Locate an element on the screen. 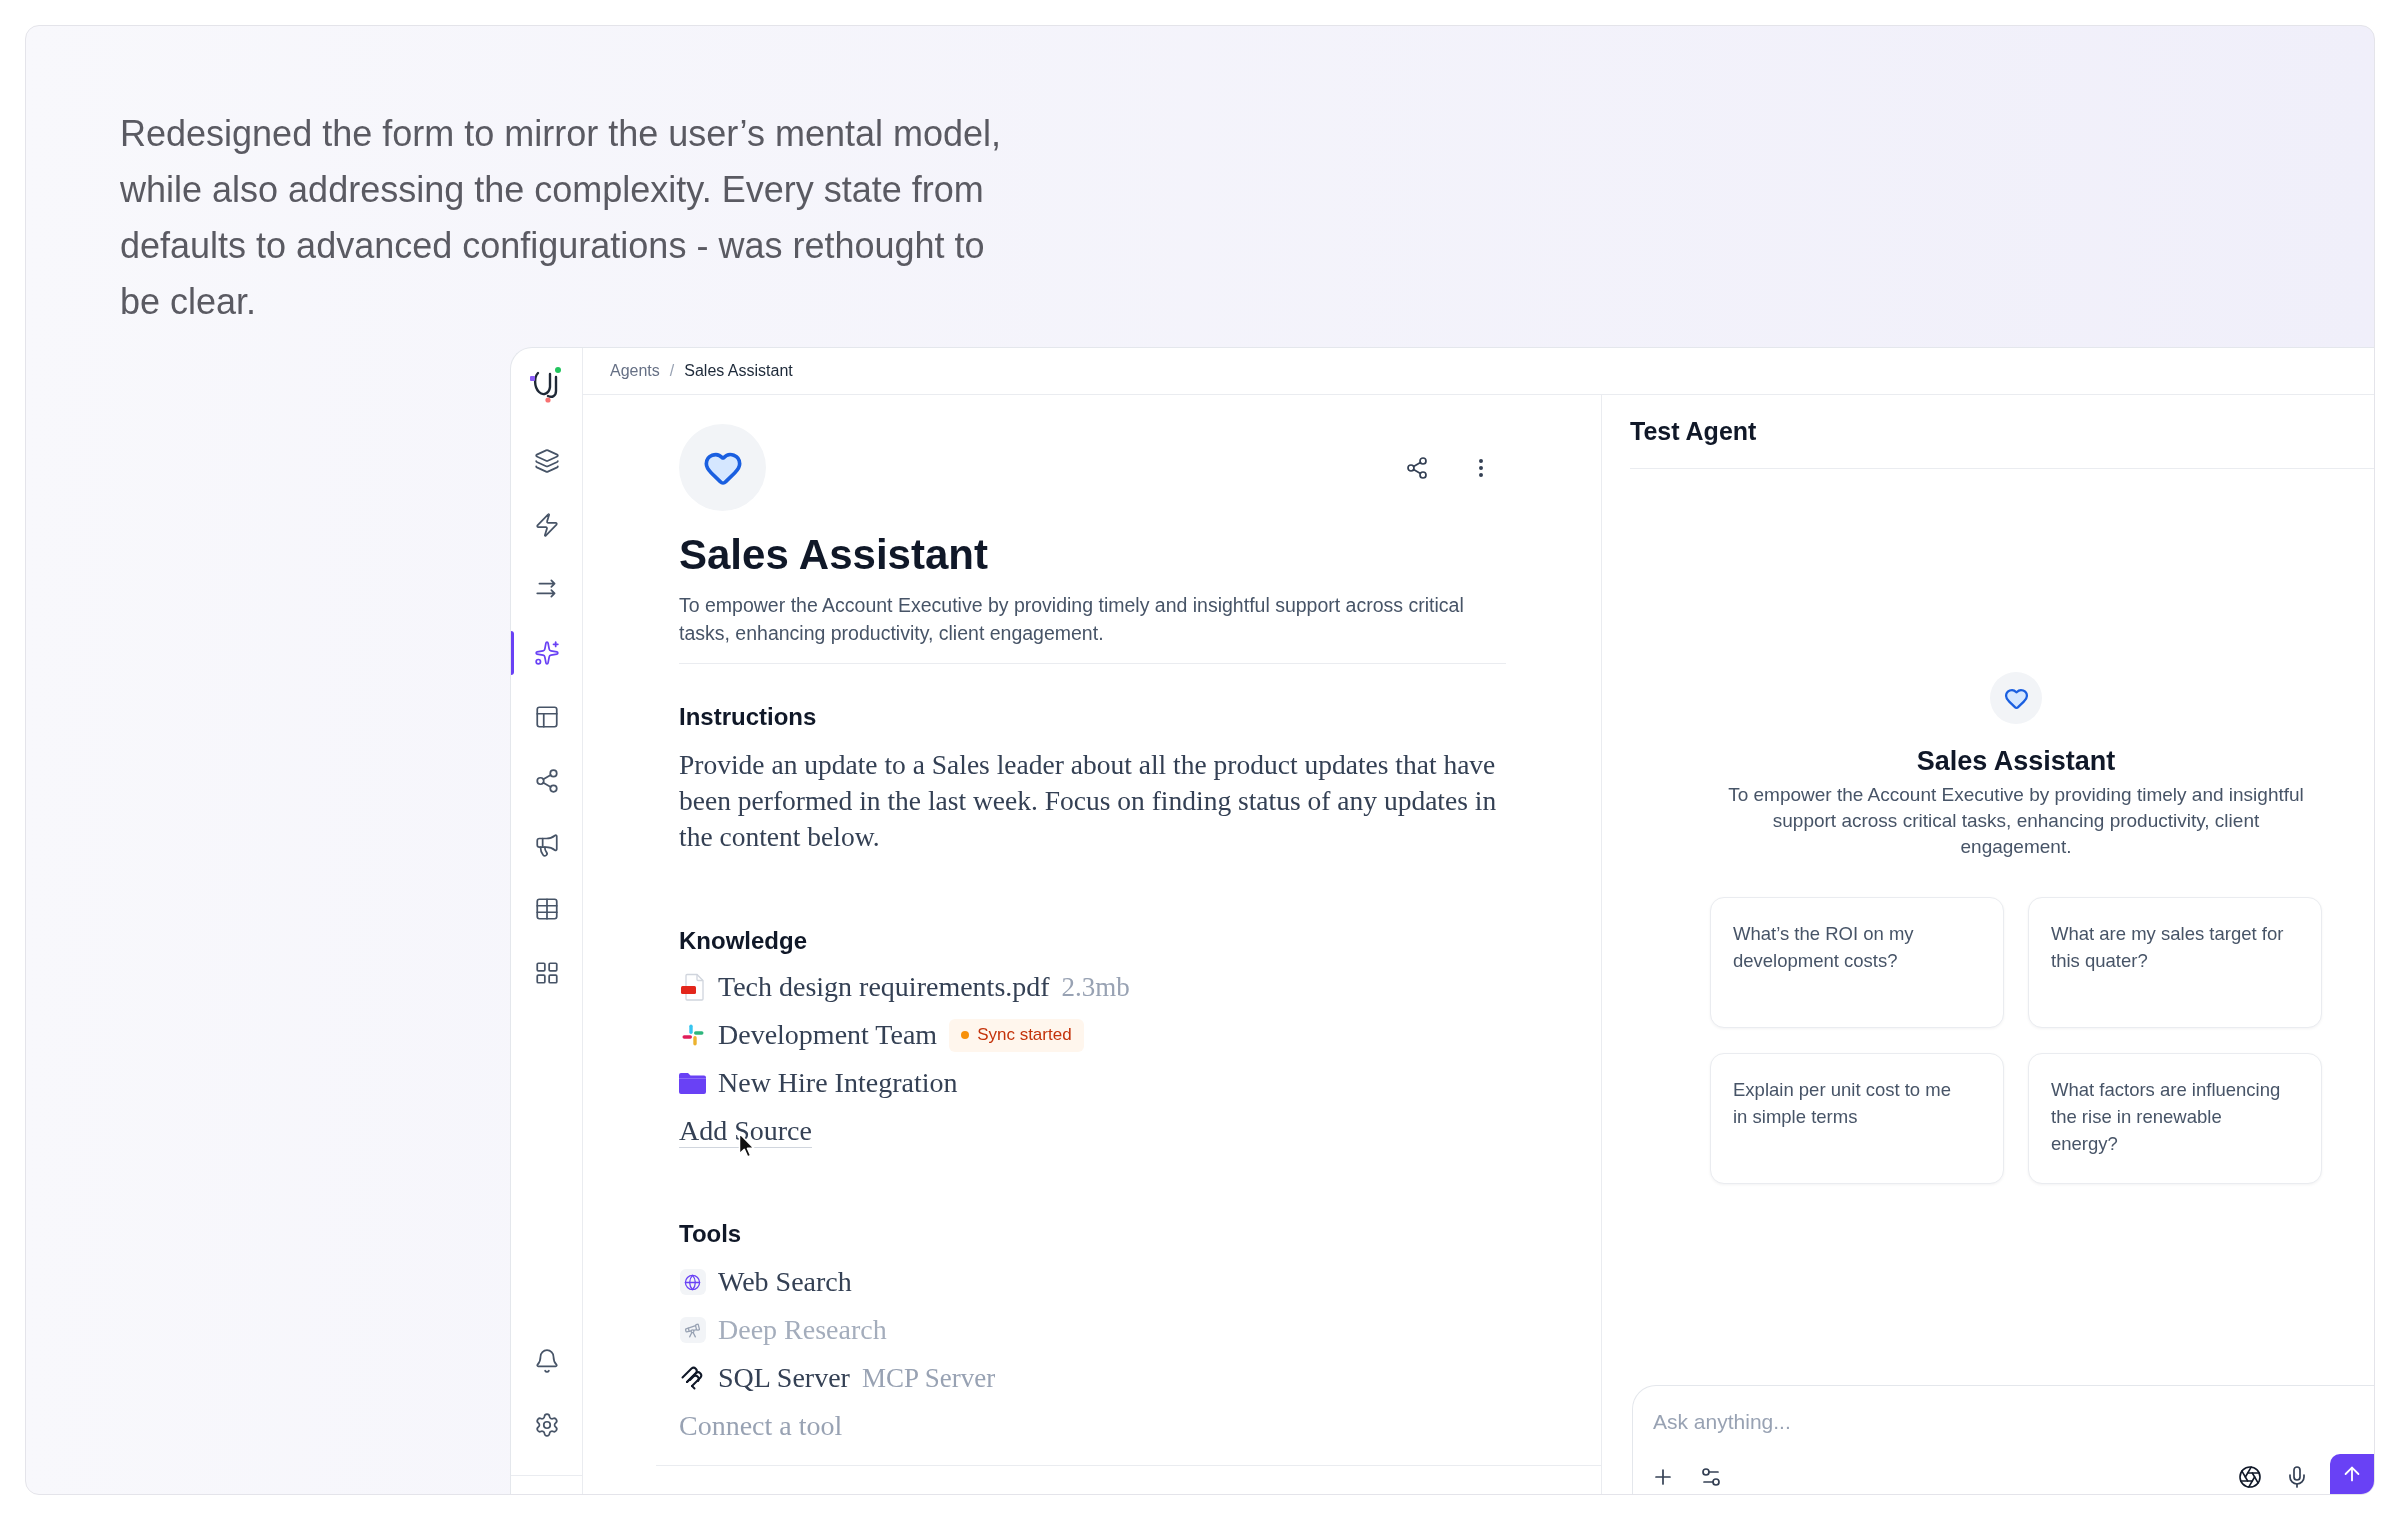 The height and width of the screenshot is (1520, 2400). tool-name: Deep Research is located at coordinates (802, 1330).